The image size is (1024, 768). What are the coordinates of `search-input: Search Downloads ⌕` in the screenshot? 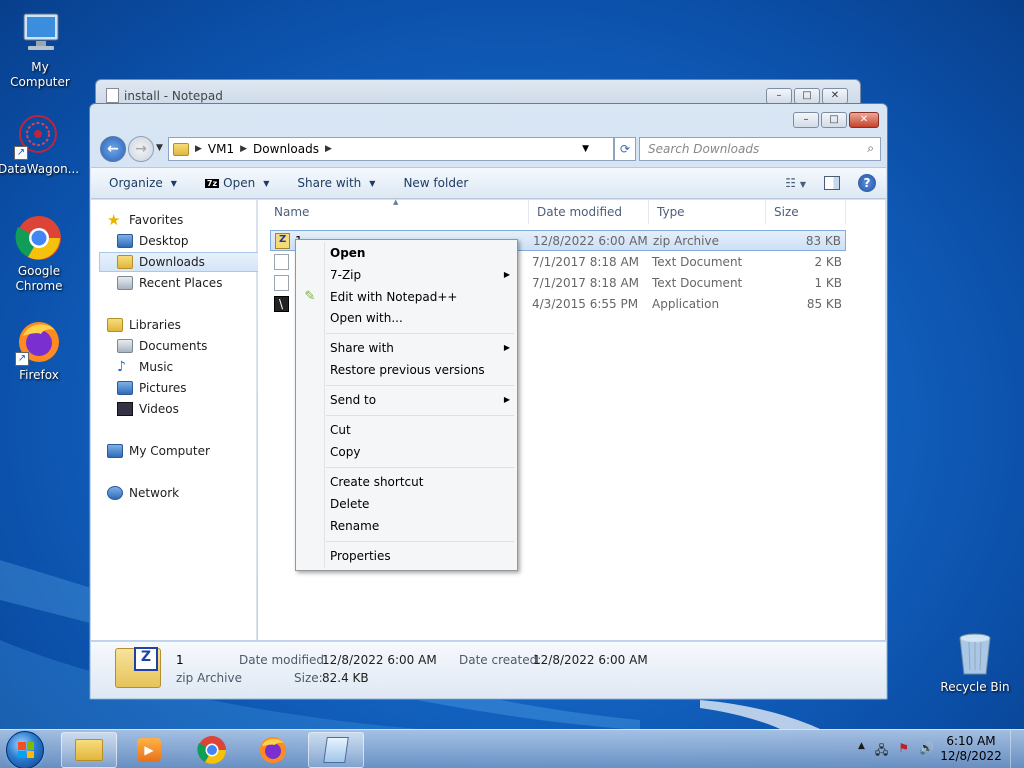 It's located at (760, 149).